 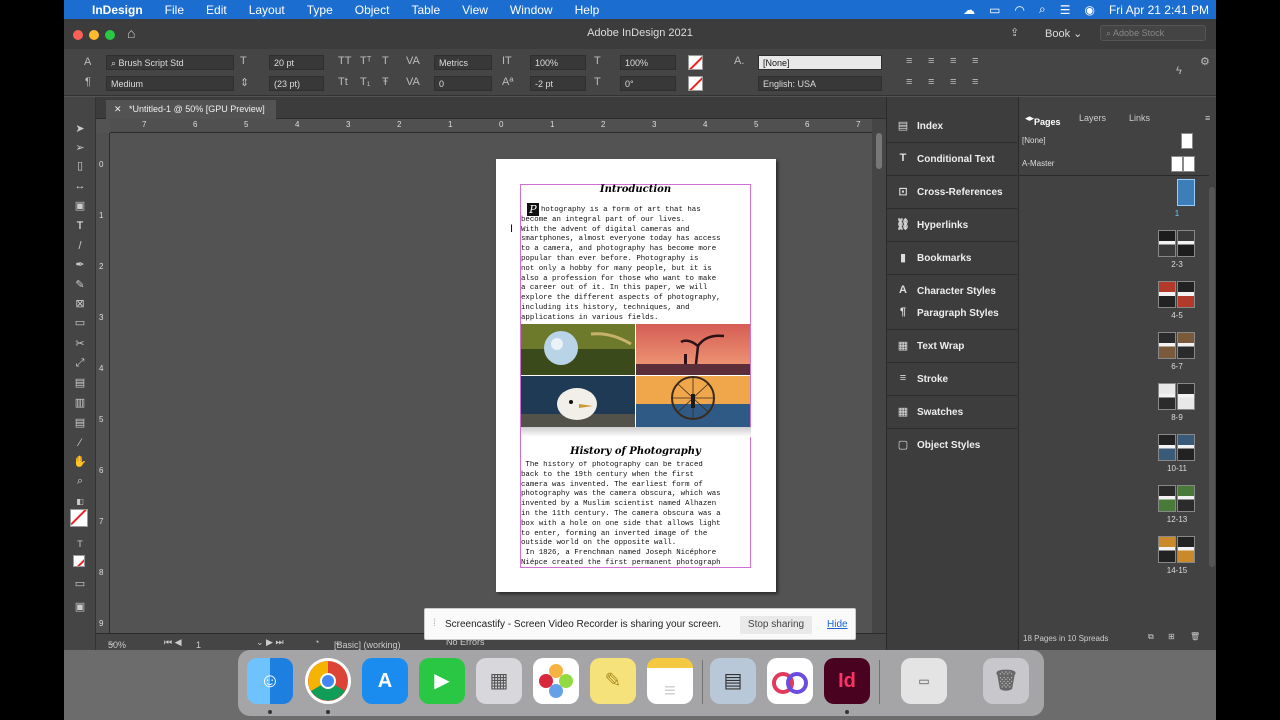 What do you see at coordinates (931, 82) in the screenshot?
I see `justify-center-icon: ≡` at bounding box center [931, 82].